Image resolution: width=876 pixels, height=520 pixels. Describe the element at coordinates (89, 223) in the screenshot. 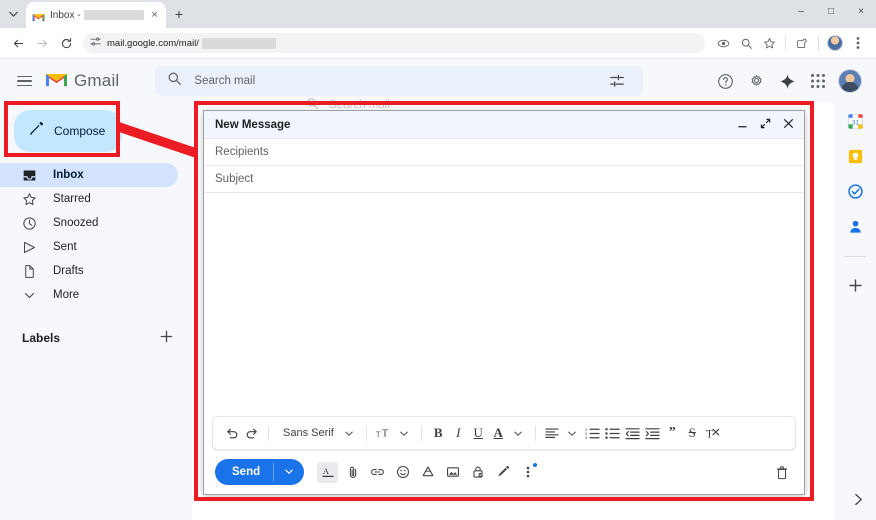

I see `sidebar-item-snoozed: Snoozed` at that location.